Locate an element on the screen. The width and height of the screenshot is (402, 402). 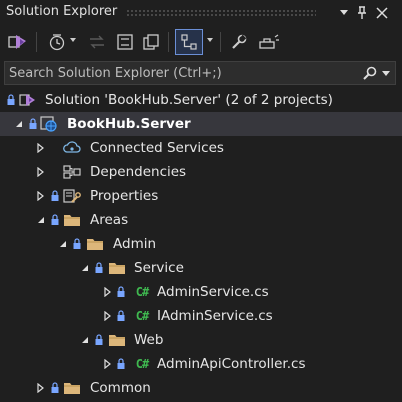
sync-arrows-icon is located at coordinates (97, 42).